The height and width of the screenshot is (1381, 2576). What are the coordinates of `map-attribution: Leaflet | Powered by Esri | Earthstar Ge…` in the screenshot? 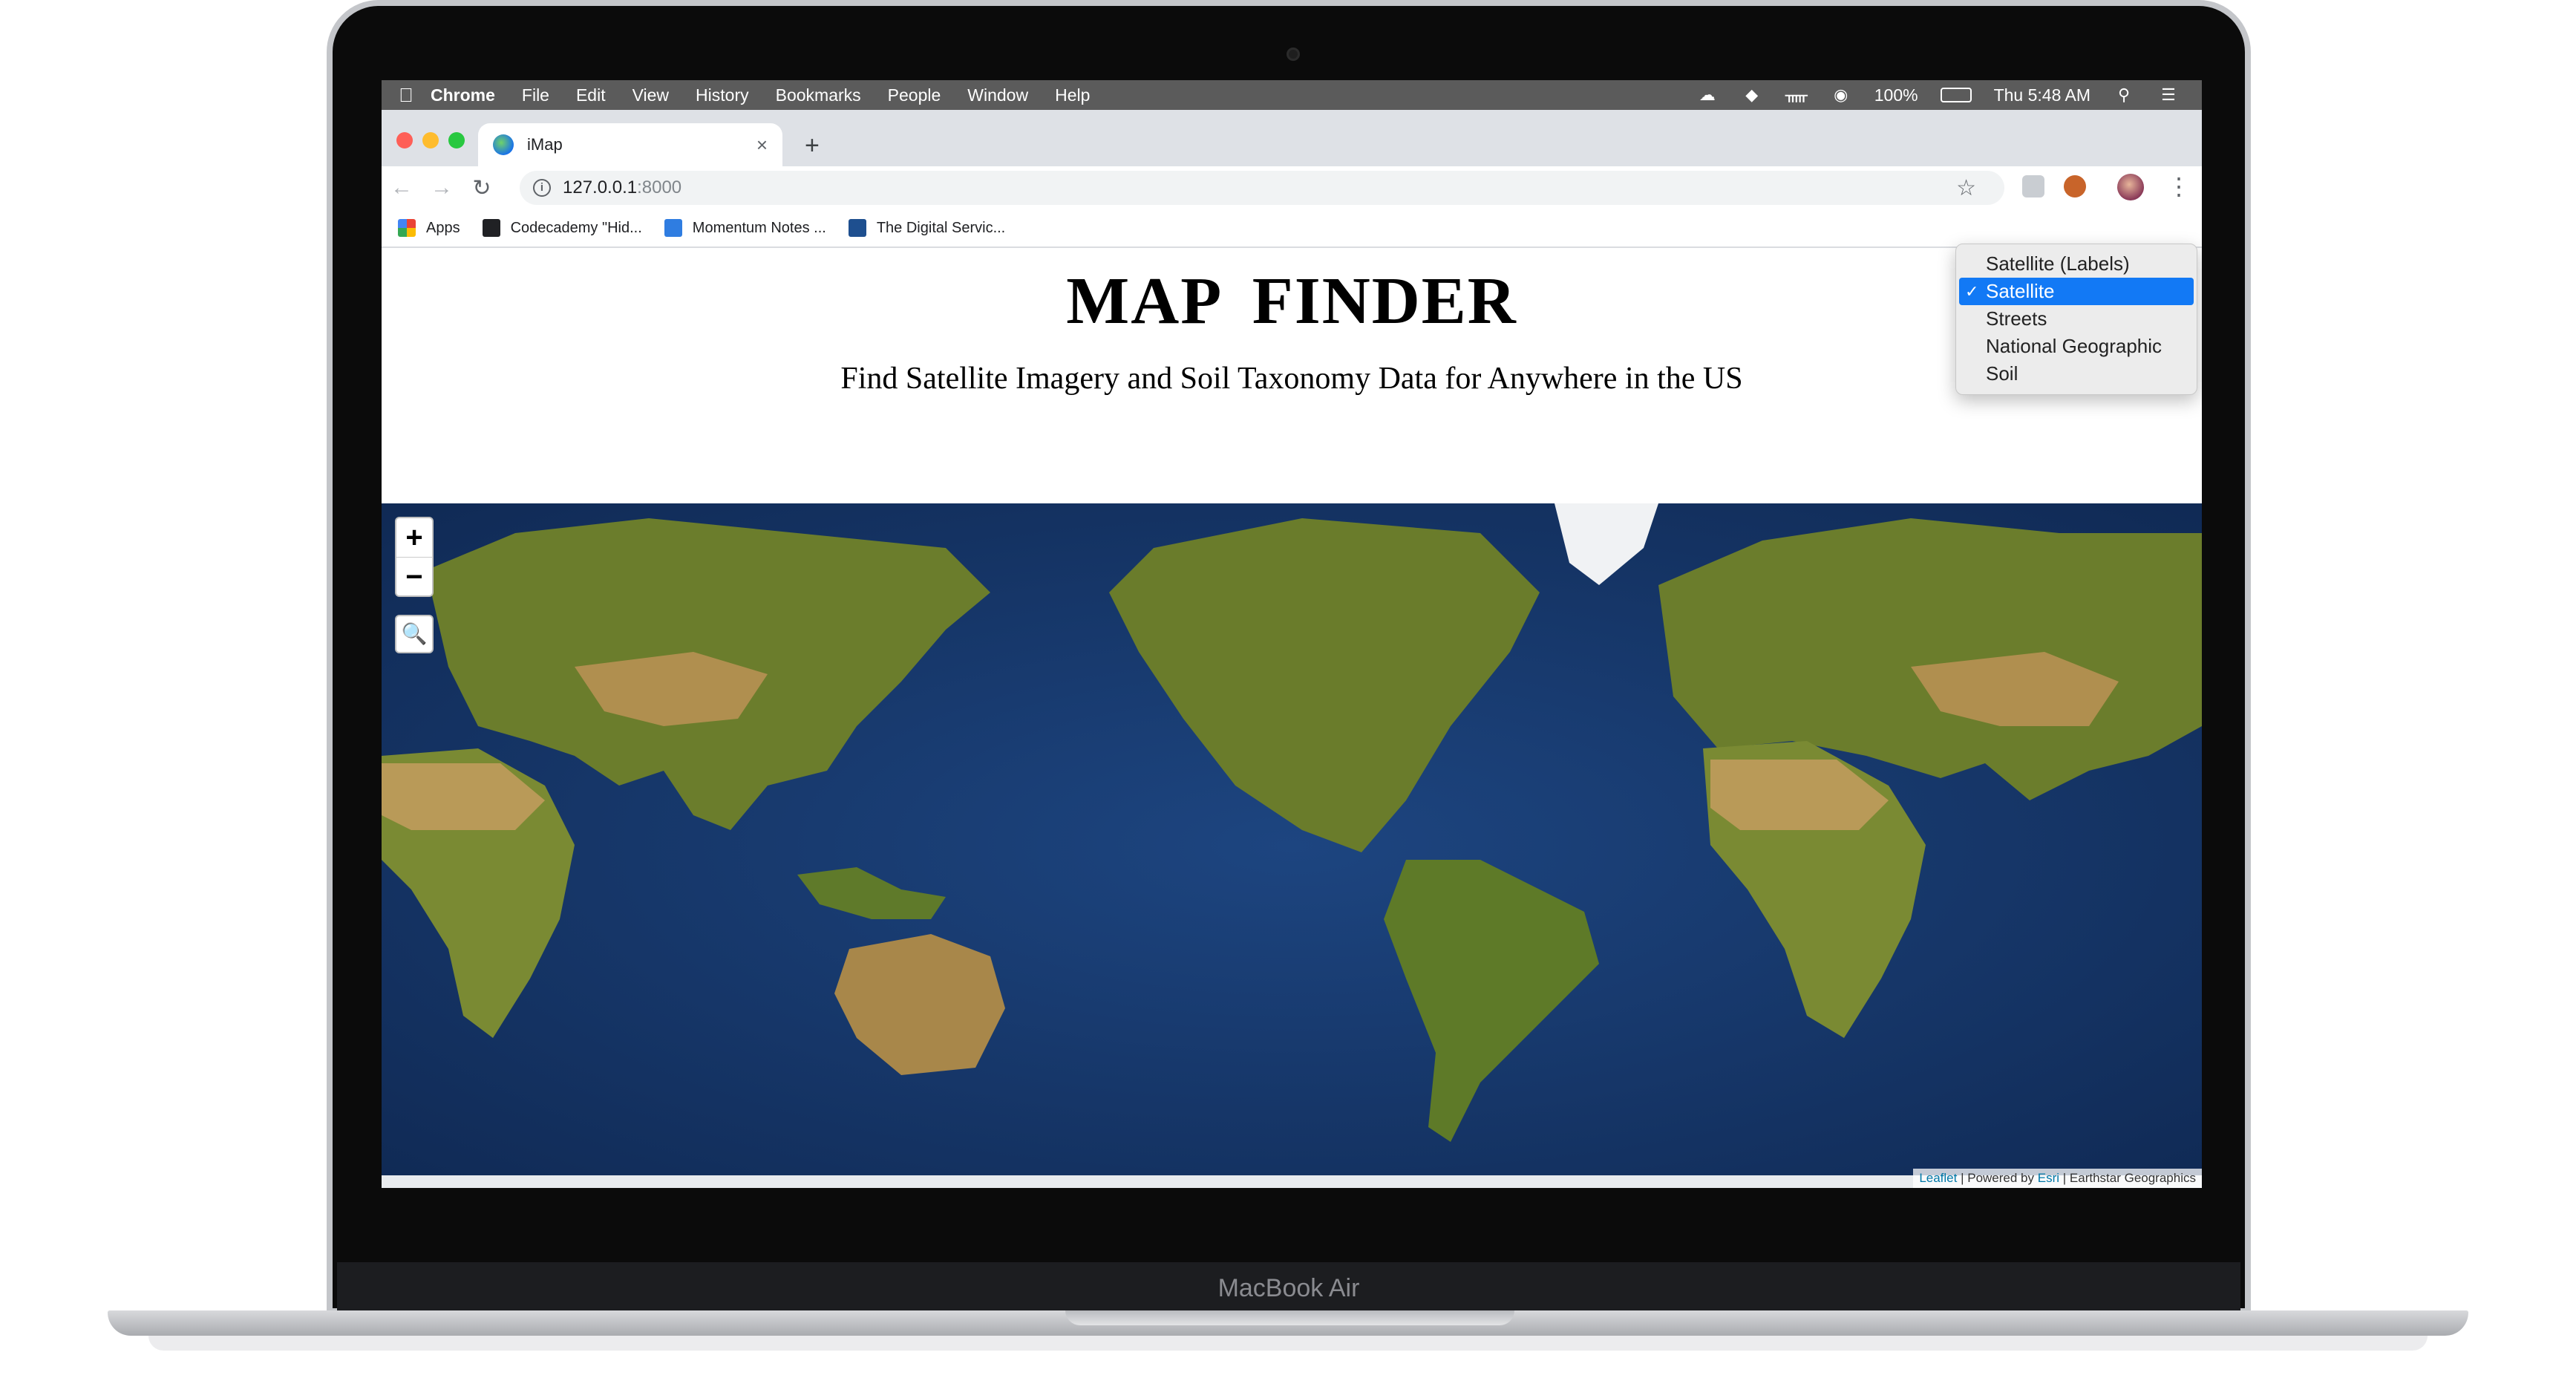 It's located at (2057, 1178).